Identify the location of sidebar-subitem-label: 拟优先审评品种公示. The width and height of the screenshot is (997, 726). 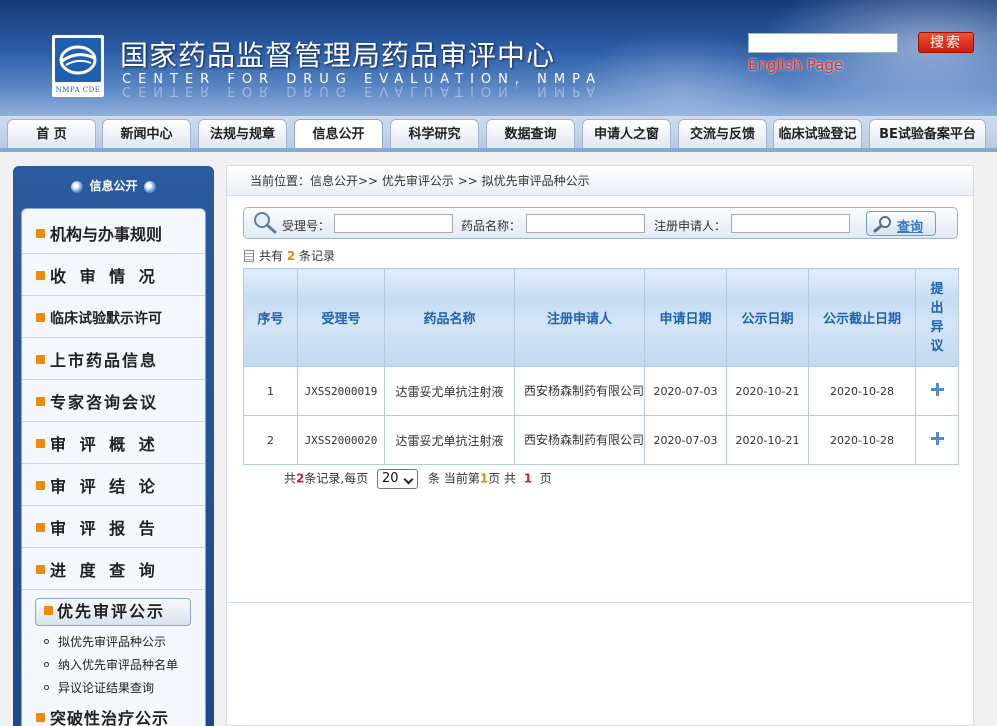
(112, 642).